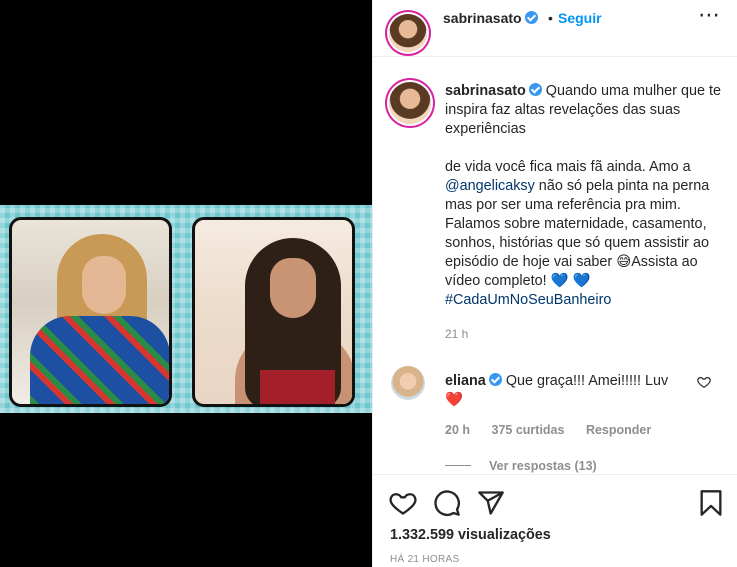 The width and height of the screenshot is (737, 567). What do you see at coordinates (454, 400) in the screenshot?
I see `red-heart-icon: ❤️` at bounding box center [454, 400].